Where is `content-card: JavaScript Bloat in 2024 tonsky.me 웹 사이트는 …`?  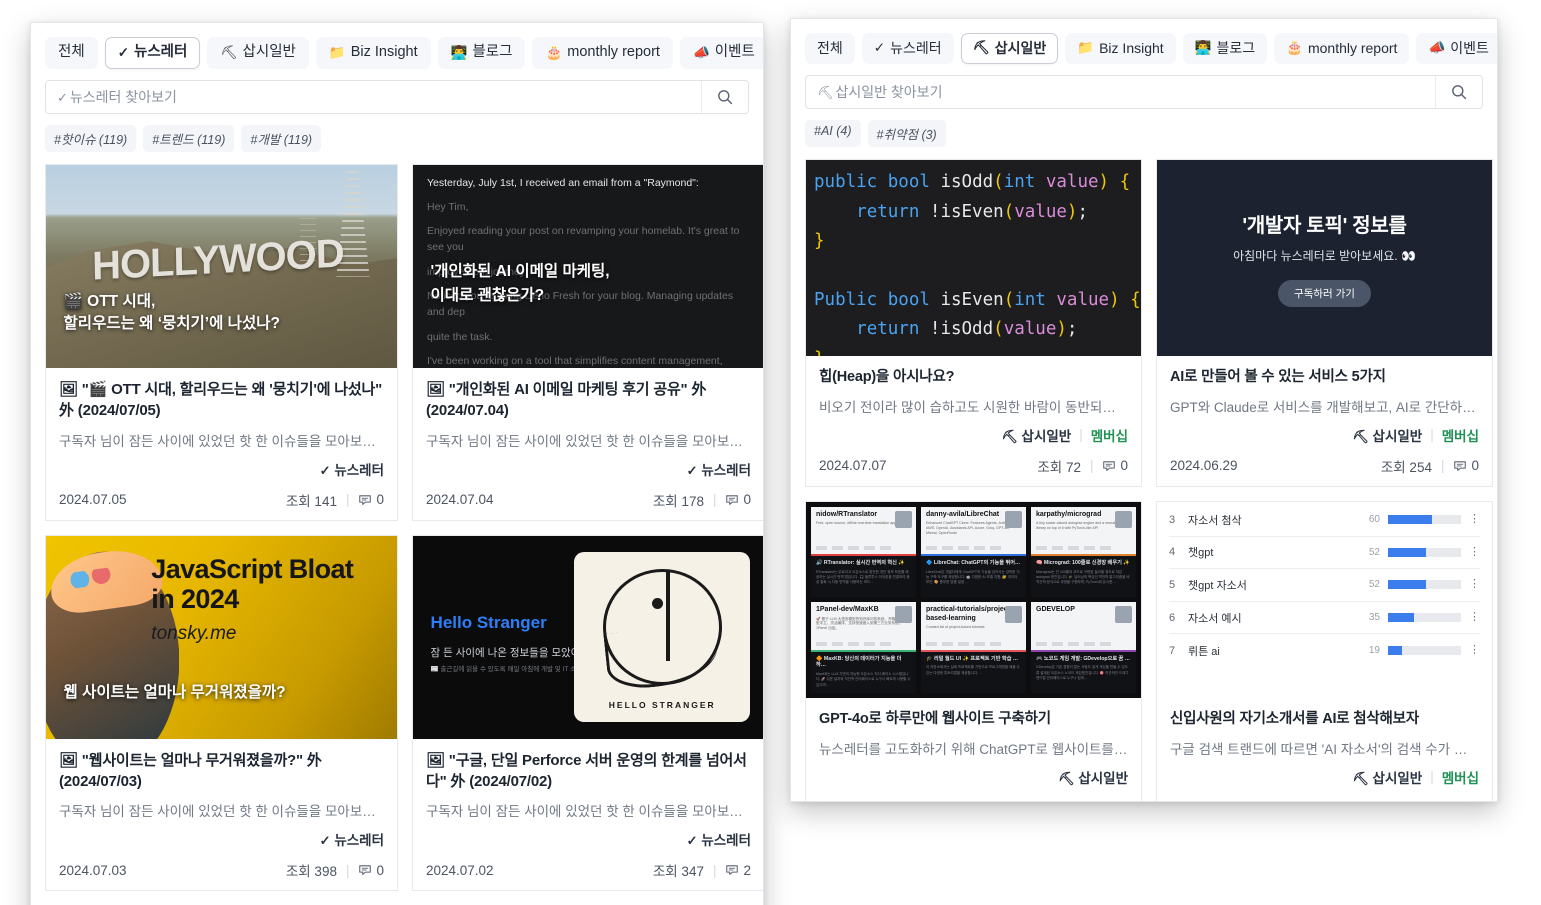
content-card: JavaScript Bloat in 2024 tonsky.me 웹 사이트는 … is located at coordinates (221, 713).